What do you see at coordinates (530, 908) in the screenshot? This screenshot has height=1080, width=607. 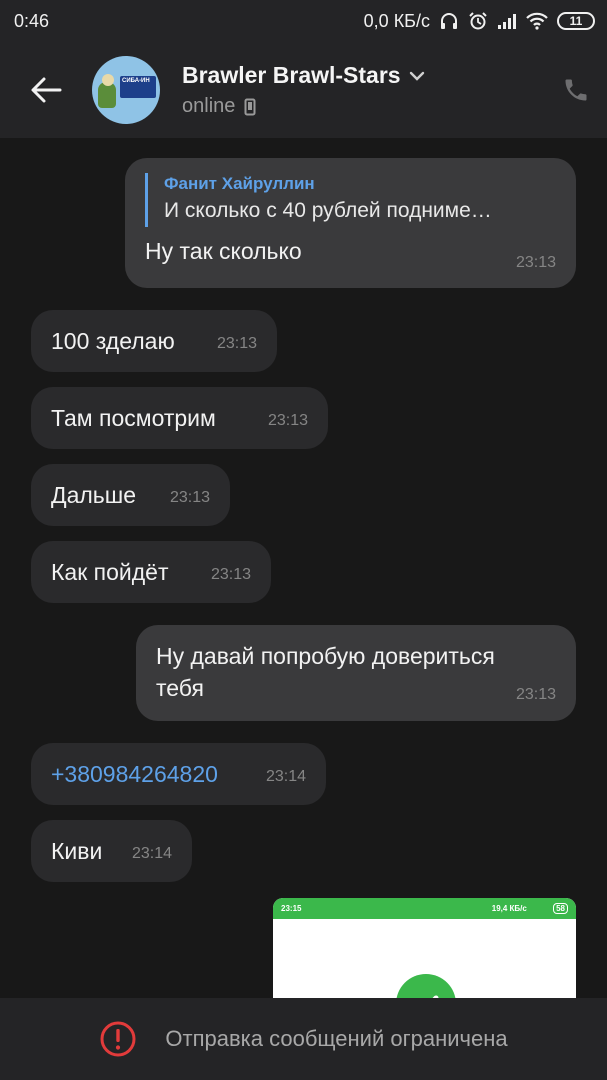 I see `attachment-status-right: 19,4 КБ/с 58` at bounding box center [530, 908].